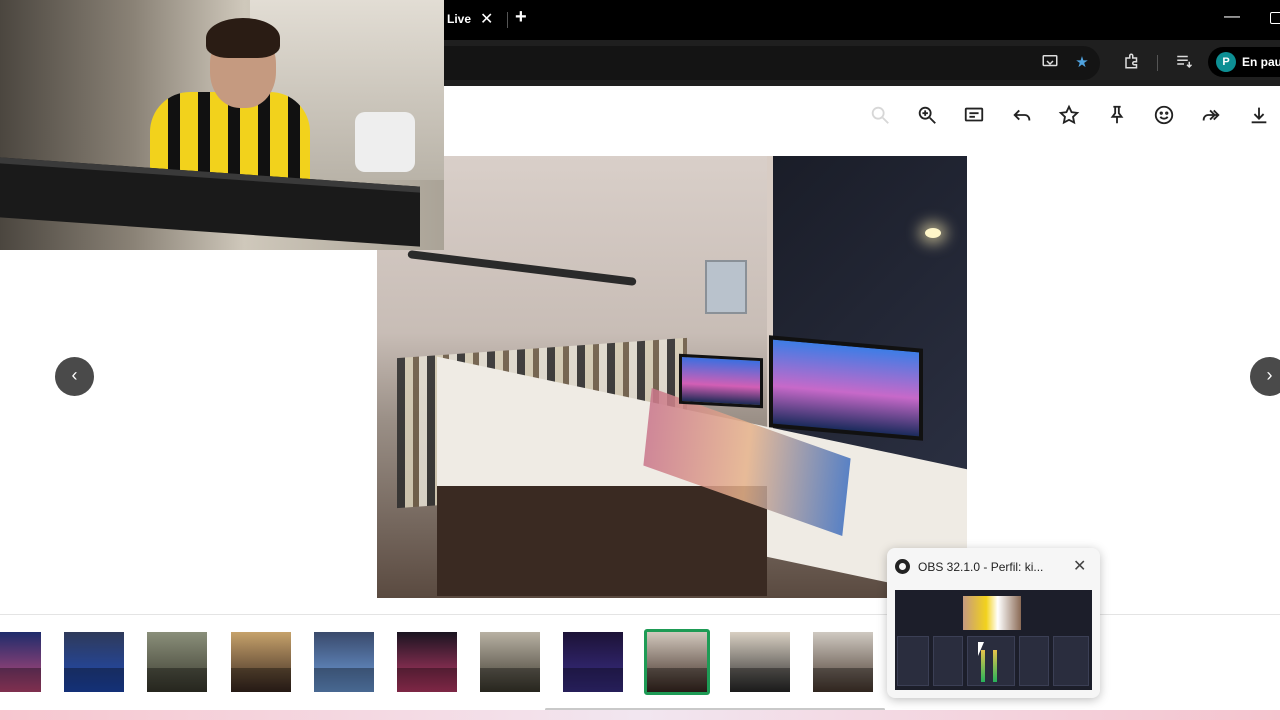 The image size is (1280, 720). What do you see at coordinates (507, 20) in the screenshot?
I see `tab-separator` at bounding box center [507, 20].